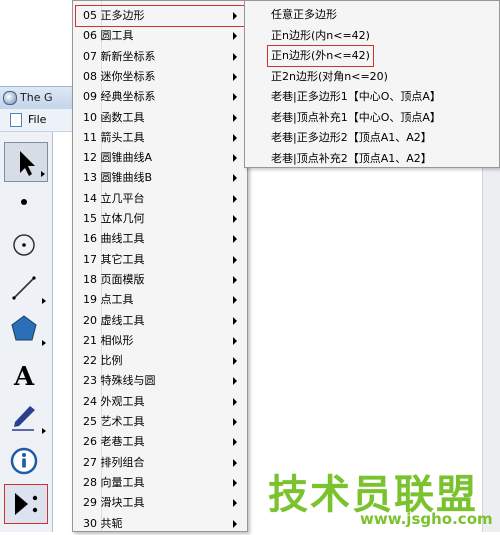 Image resolution: width=500 pixels, height=535 pixels. What do you see at coordinates (304, 15) in the screenshot?
I see `submenu-item: 任意正多边形` at bounding box center [304, 15].